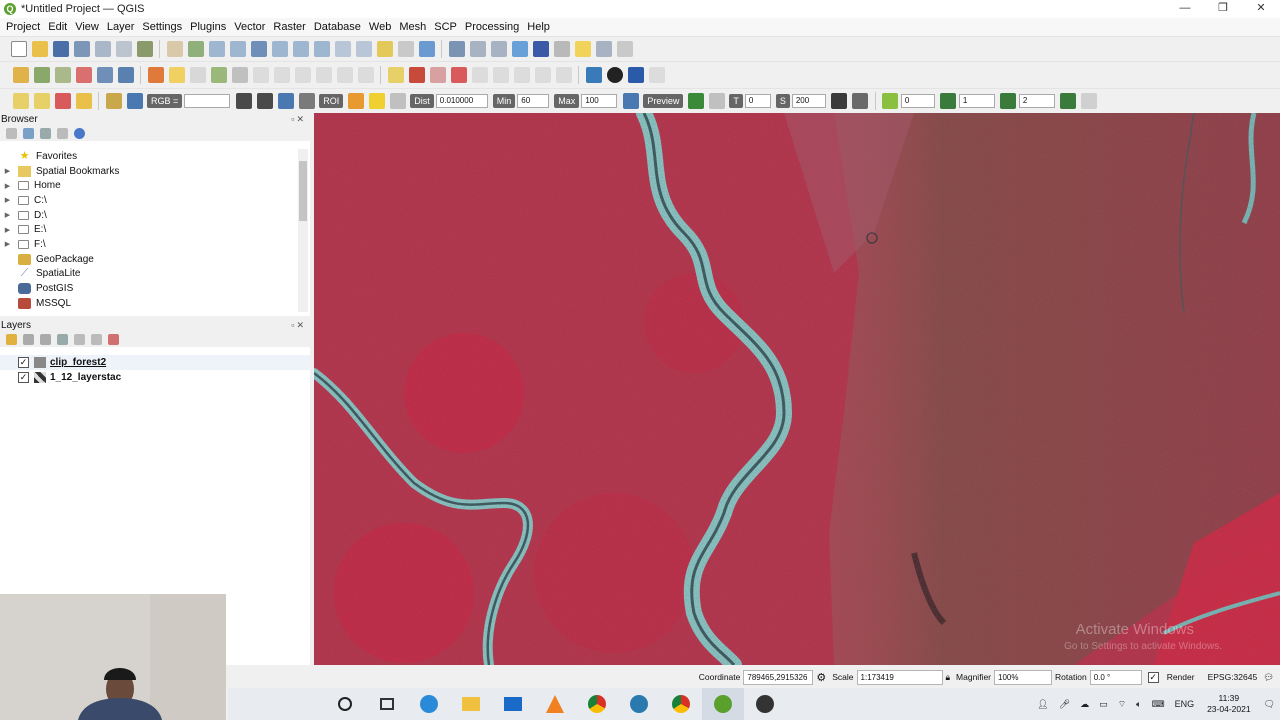  Describe the element at coordinates (121, 27) in the screenshot. I see `menu-layer: Layer` at that location.